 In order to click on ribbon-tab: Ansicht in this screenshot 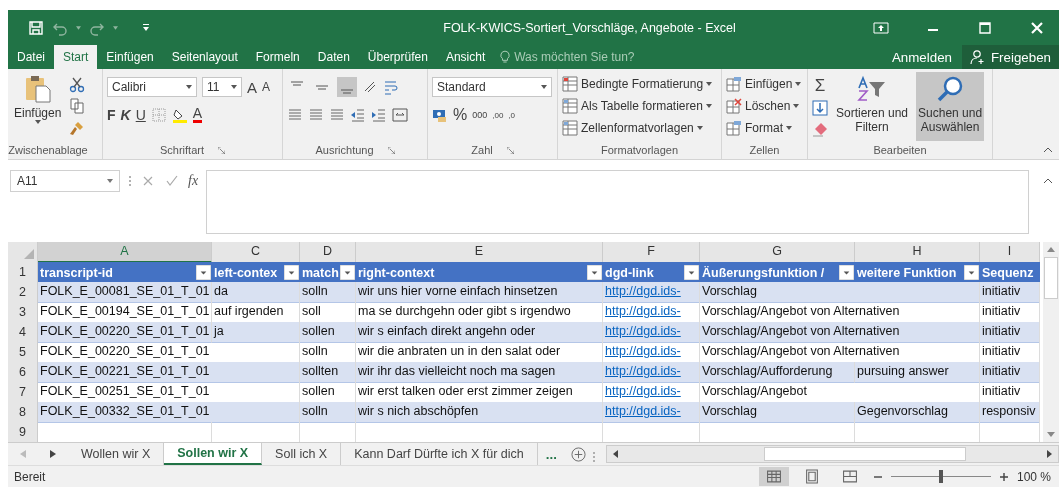, I will do `click(465, 57)`.